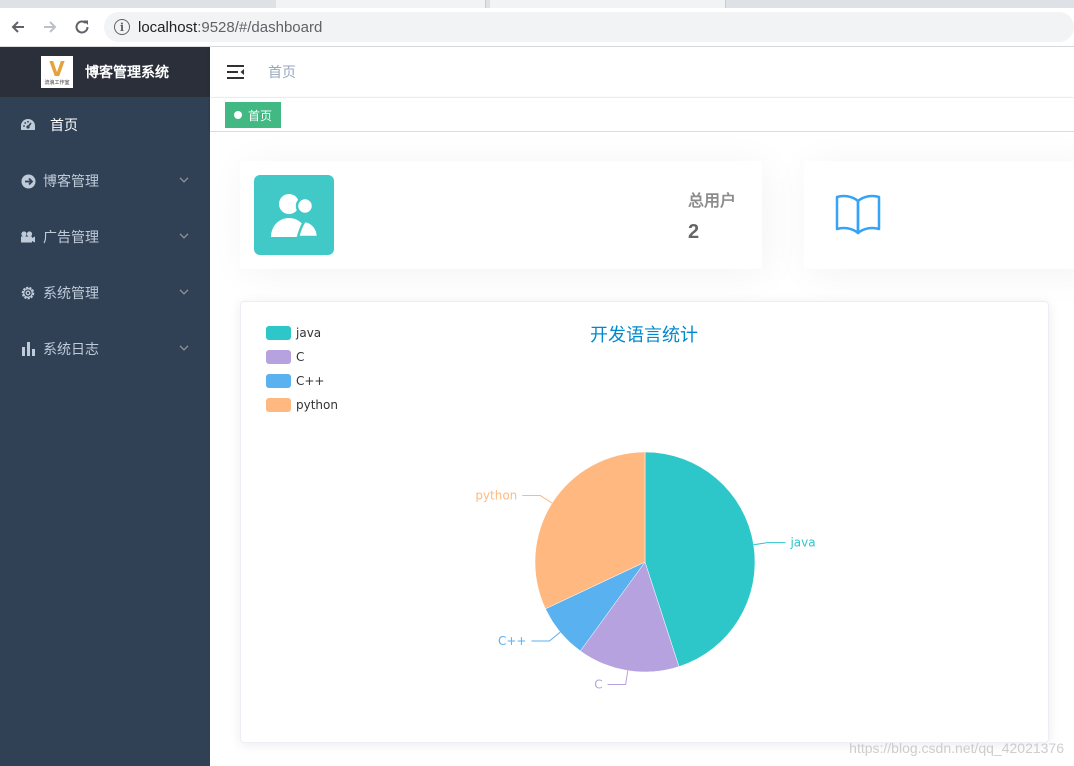  What do you see at coordinates (317, 405) in the screenshot?
I see `legend-label-python: python` at bounding box center [317, 405].